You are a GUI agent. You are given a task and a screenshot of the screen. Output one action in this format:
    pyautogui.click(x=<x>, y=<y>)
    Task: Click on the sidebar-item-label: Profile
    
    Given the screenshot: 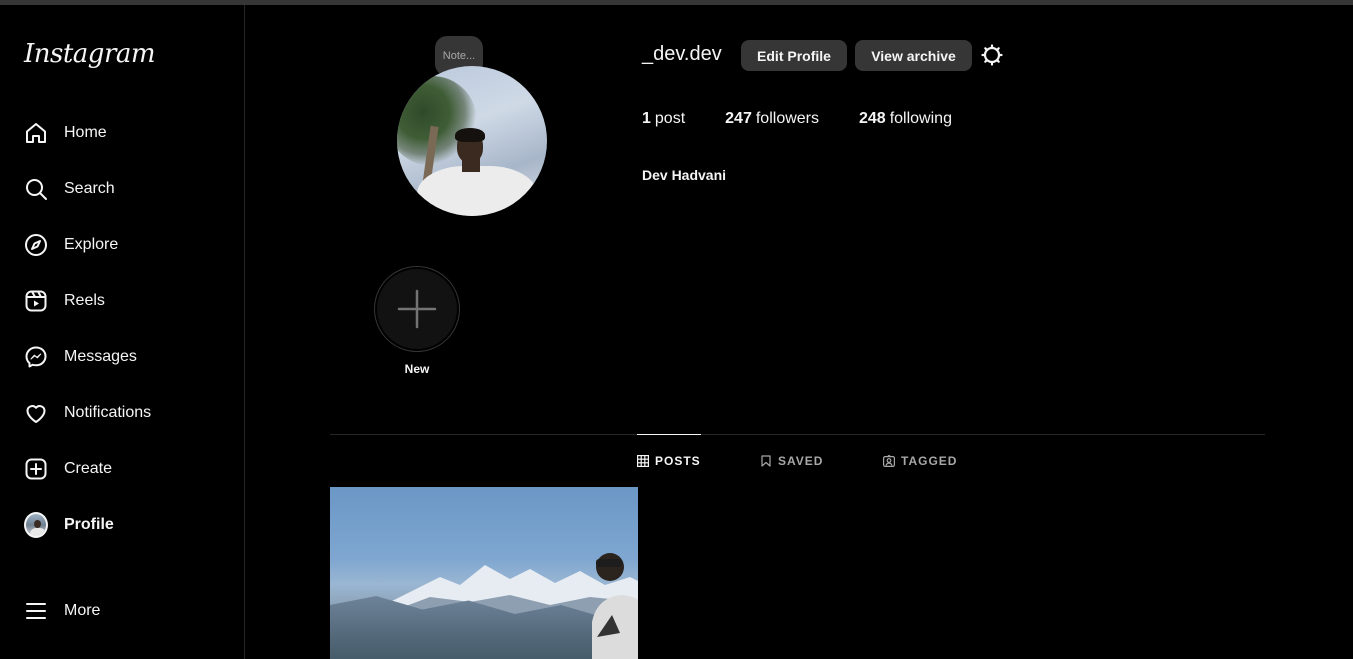 What is the action you would take?
    pyautogui.click(x=89, y=524)
    